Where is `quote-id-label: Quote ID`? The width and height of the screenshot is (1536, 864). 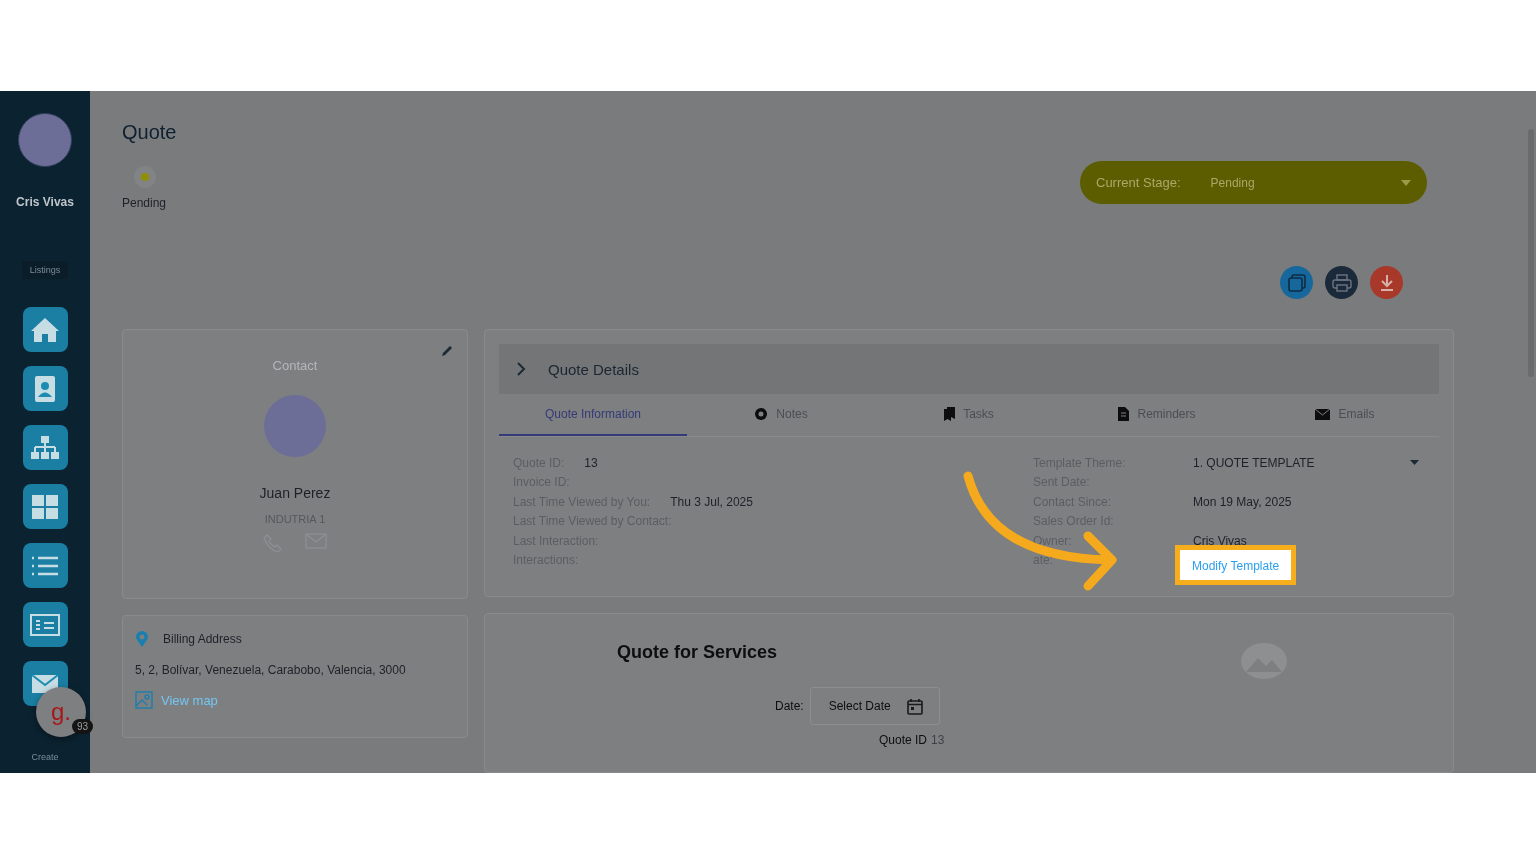 quote-id-label: Quote ID is located at coordinates (903, 740).